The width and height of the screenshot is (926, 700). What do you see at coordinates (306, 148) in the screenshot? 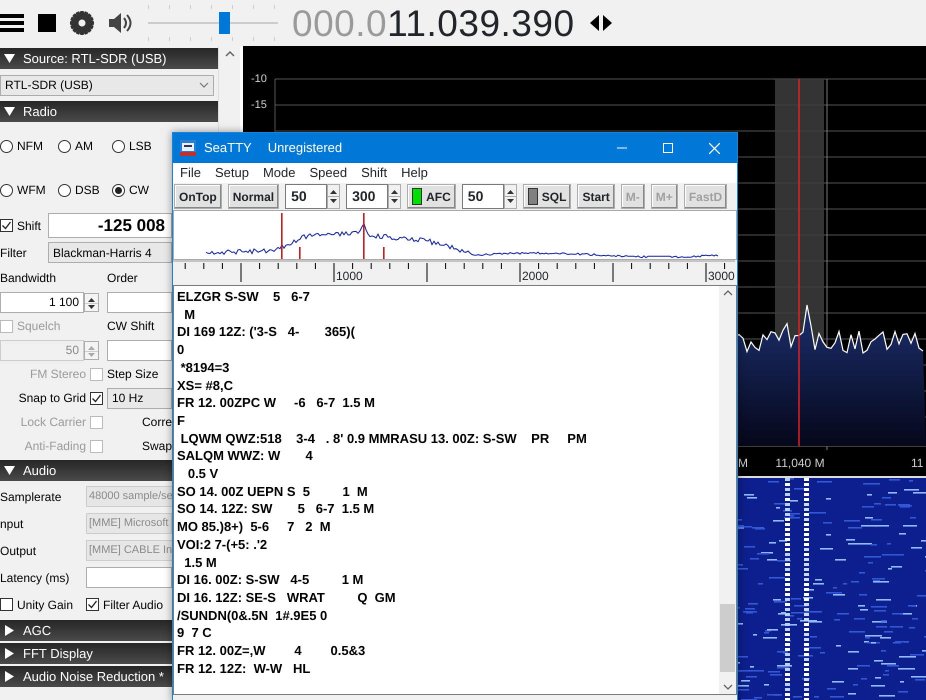
I see `window-subtitle: Unregistered` at bounding box center [306, 148].